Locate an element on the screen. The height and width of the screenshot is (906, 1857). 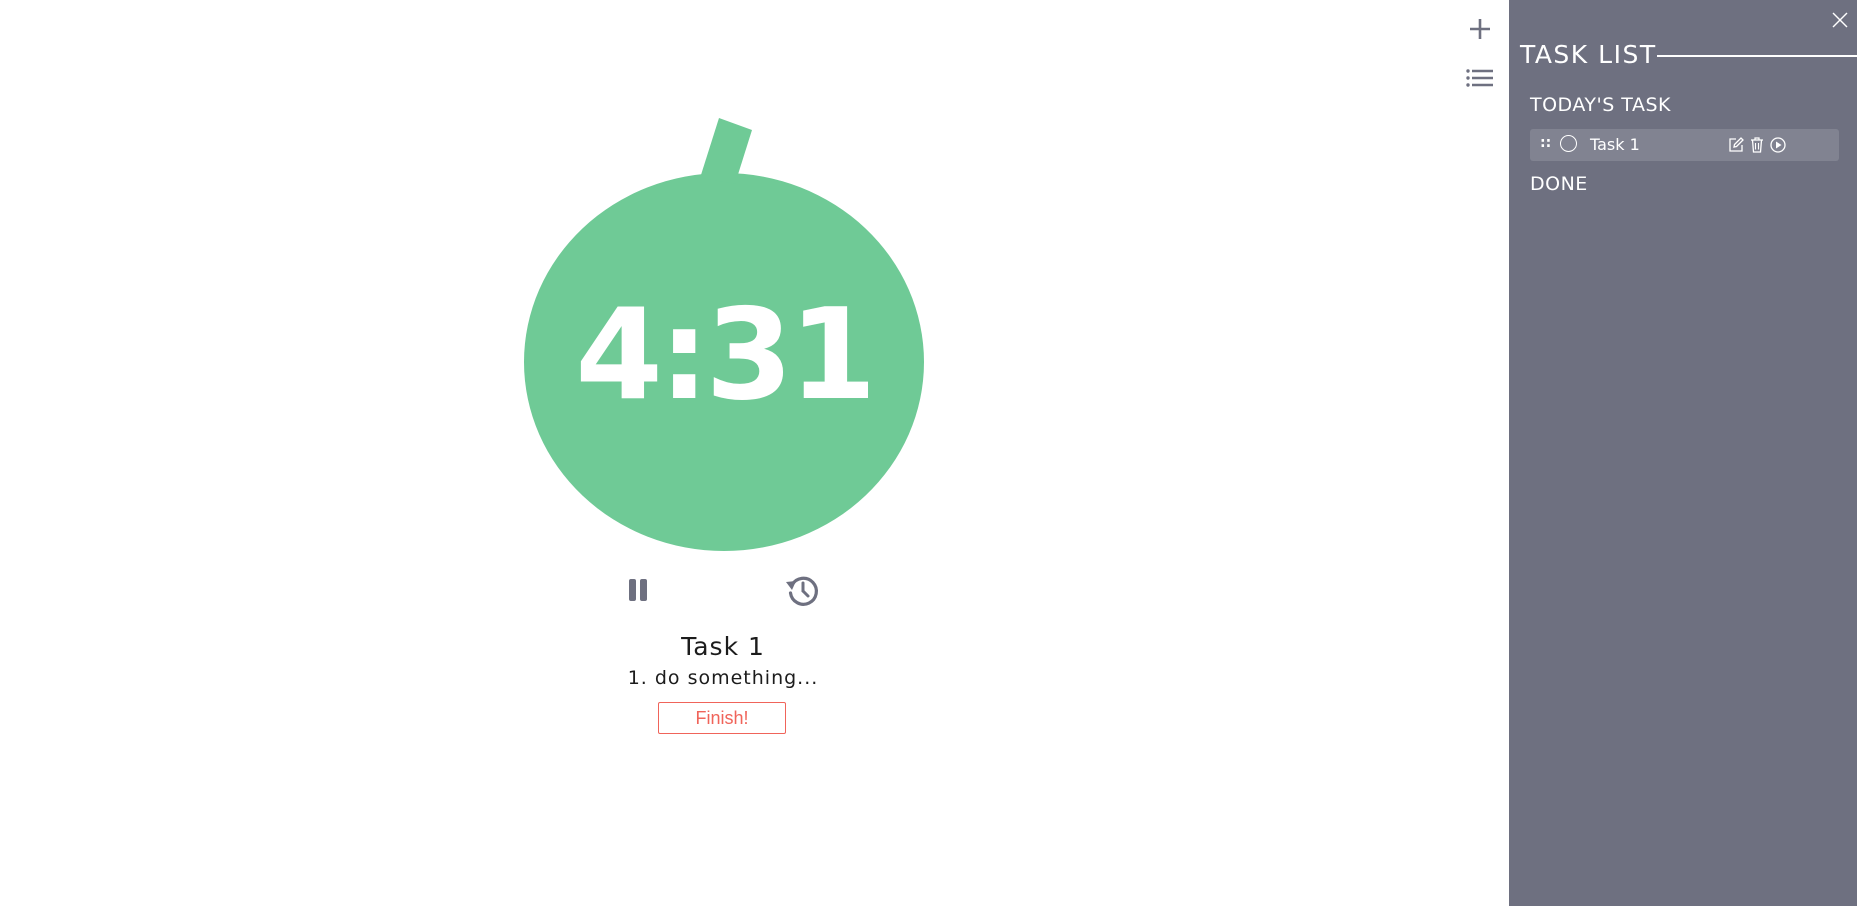
pause-button is located at coordinates (638, 591).